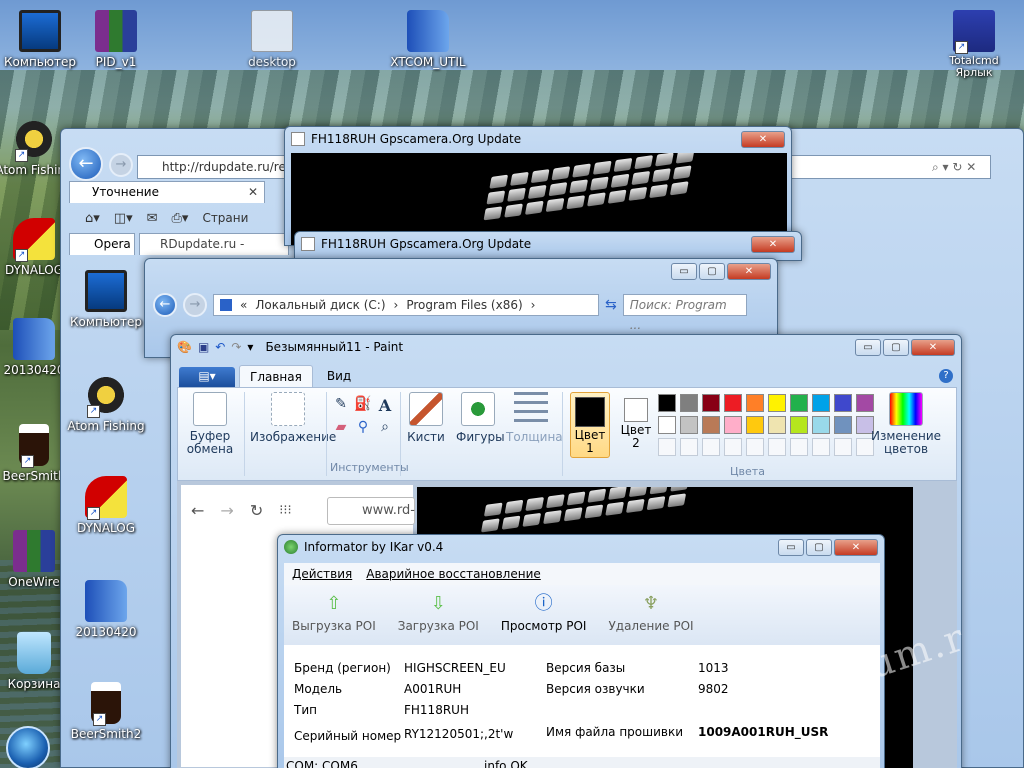 The width and height of the screenshot is (1024, 768). Describe the element at coordinates (946, 376) in the screenshot. I see `help-icon: ?` at that location.